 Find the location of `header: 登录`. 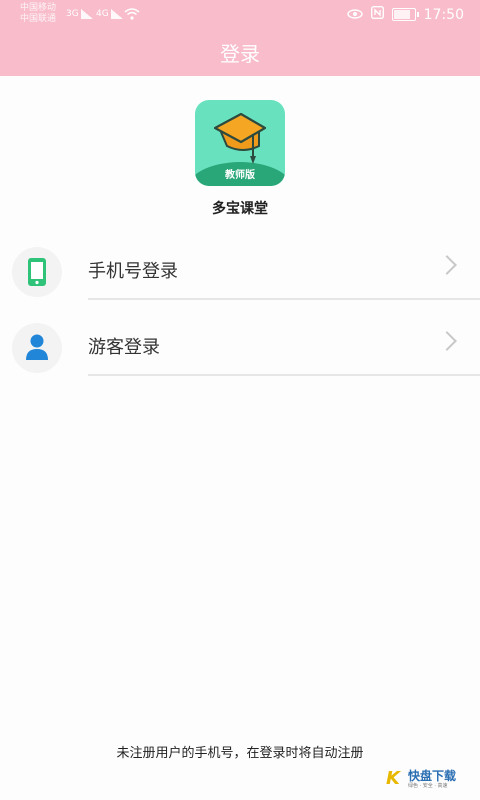

header: 登录 is located at coordinates (240, 54).